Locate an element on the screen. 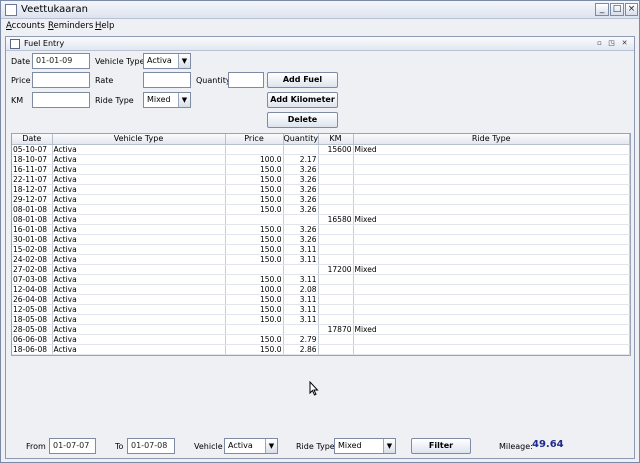 This screenshot has width=640, height=463. cell-date: 29-12-07 is located at coordinates (32, 199).